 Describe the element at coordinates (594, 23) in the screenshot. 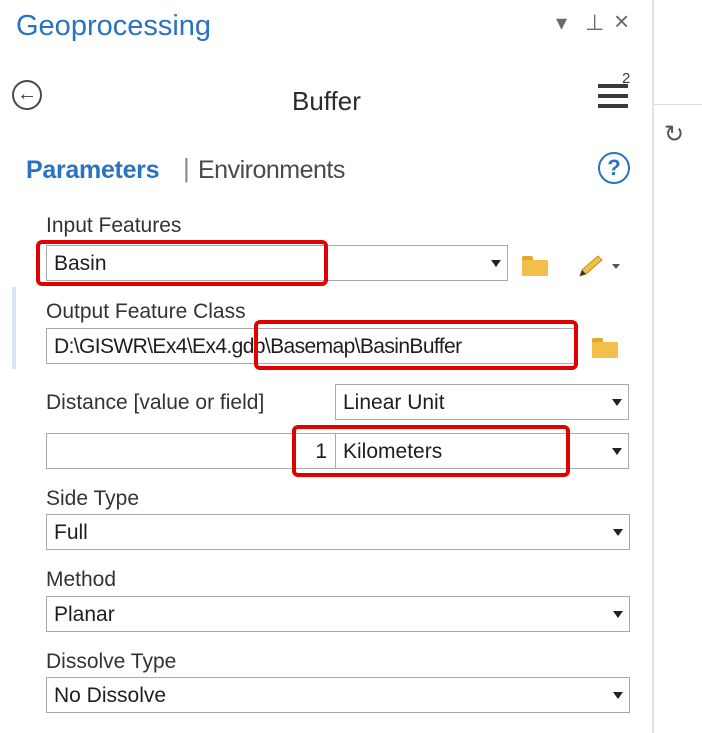

I see `pin-icon: ⊥` at that location.